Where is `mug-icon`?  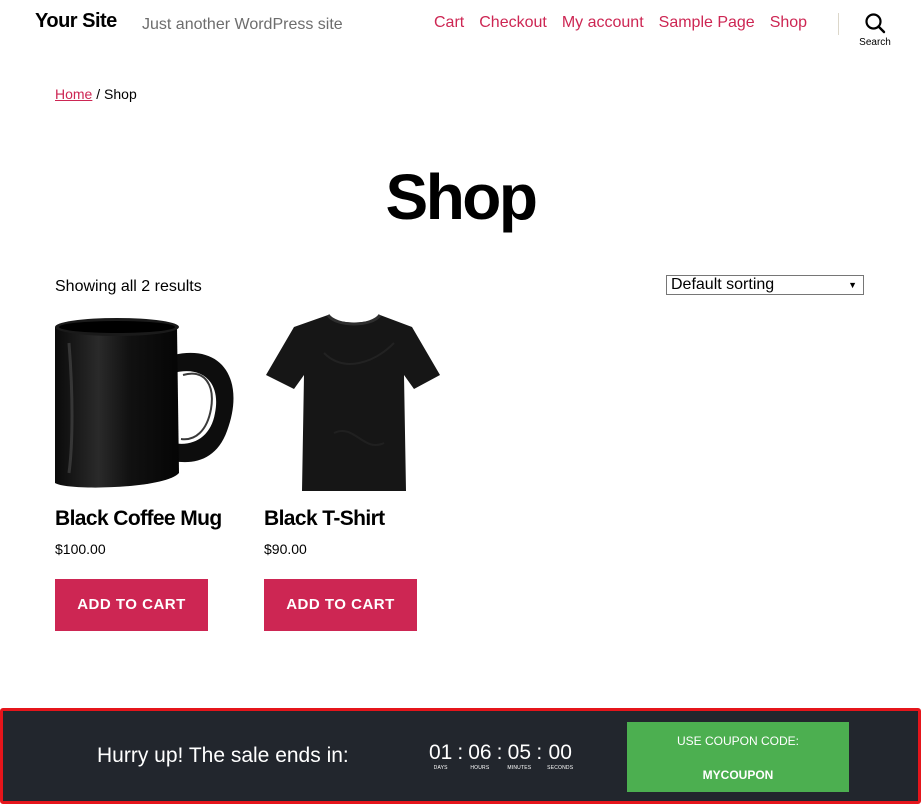
mug-icon is located at coordinates (144, 403).